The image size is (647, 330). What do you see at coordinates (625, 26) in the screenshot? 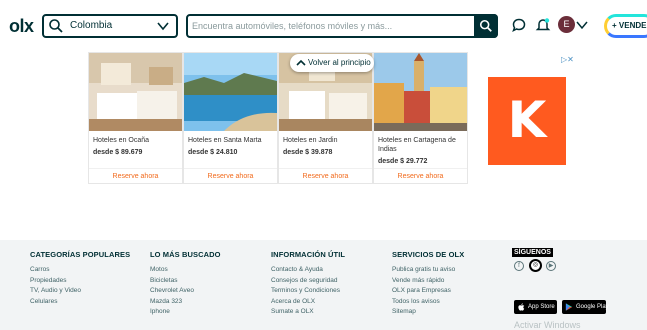
I see `sell-button: + VENDER` at bounding box center [625, 26].